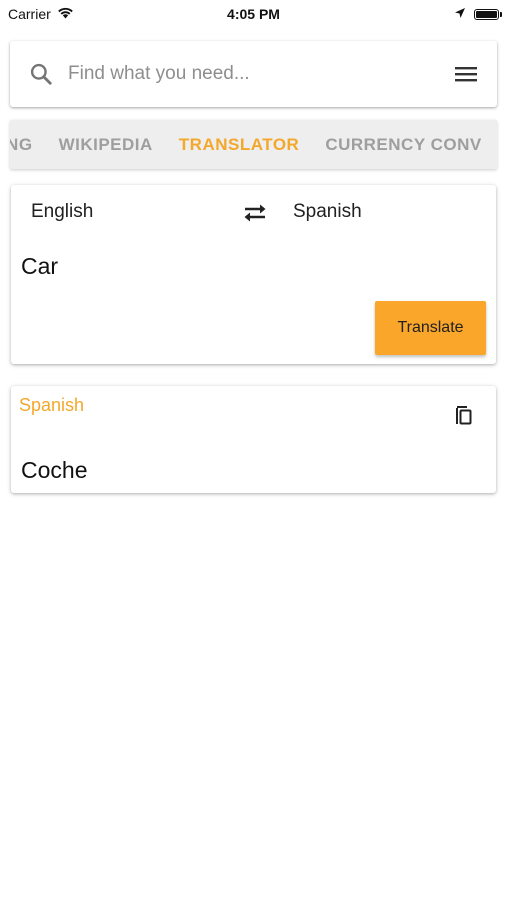 The height and width of the screenshot is (900, 507). What do you see at coordinates (466, 74) in the screenshot?
I see `menu-icon` at bounding box center [466, 74].